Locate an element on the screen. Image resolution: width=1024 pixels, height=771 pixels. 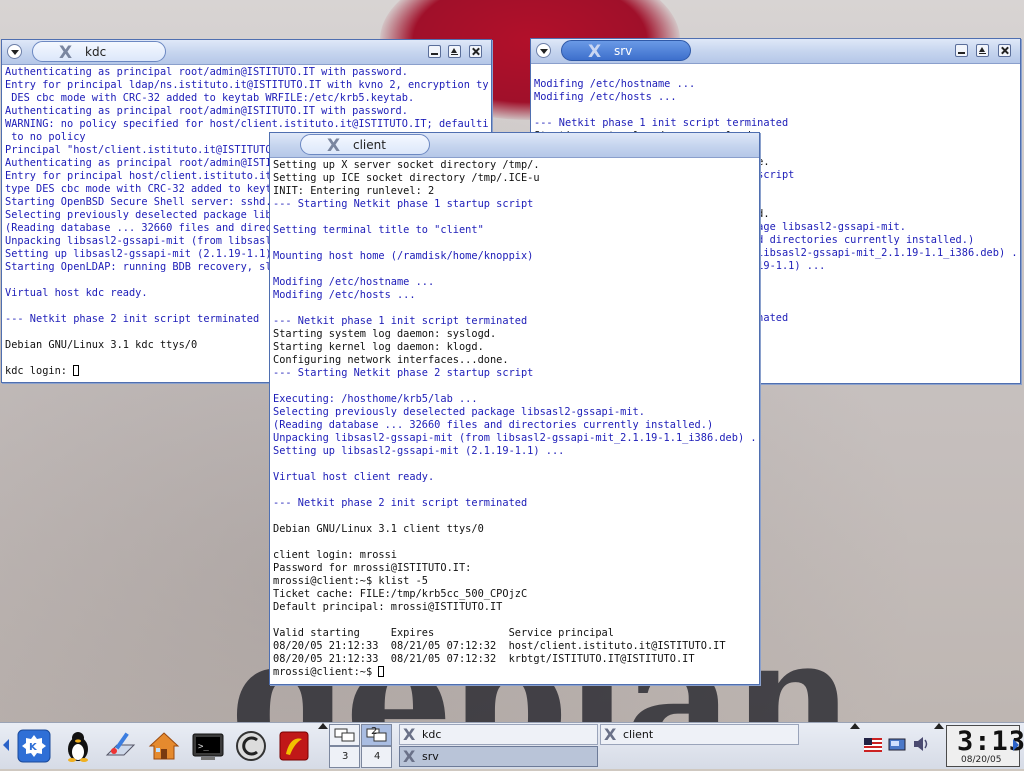
pdf-reader-icon is located at coordinates (294, 746).